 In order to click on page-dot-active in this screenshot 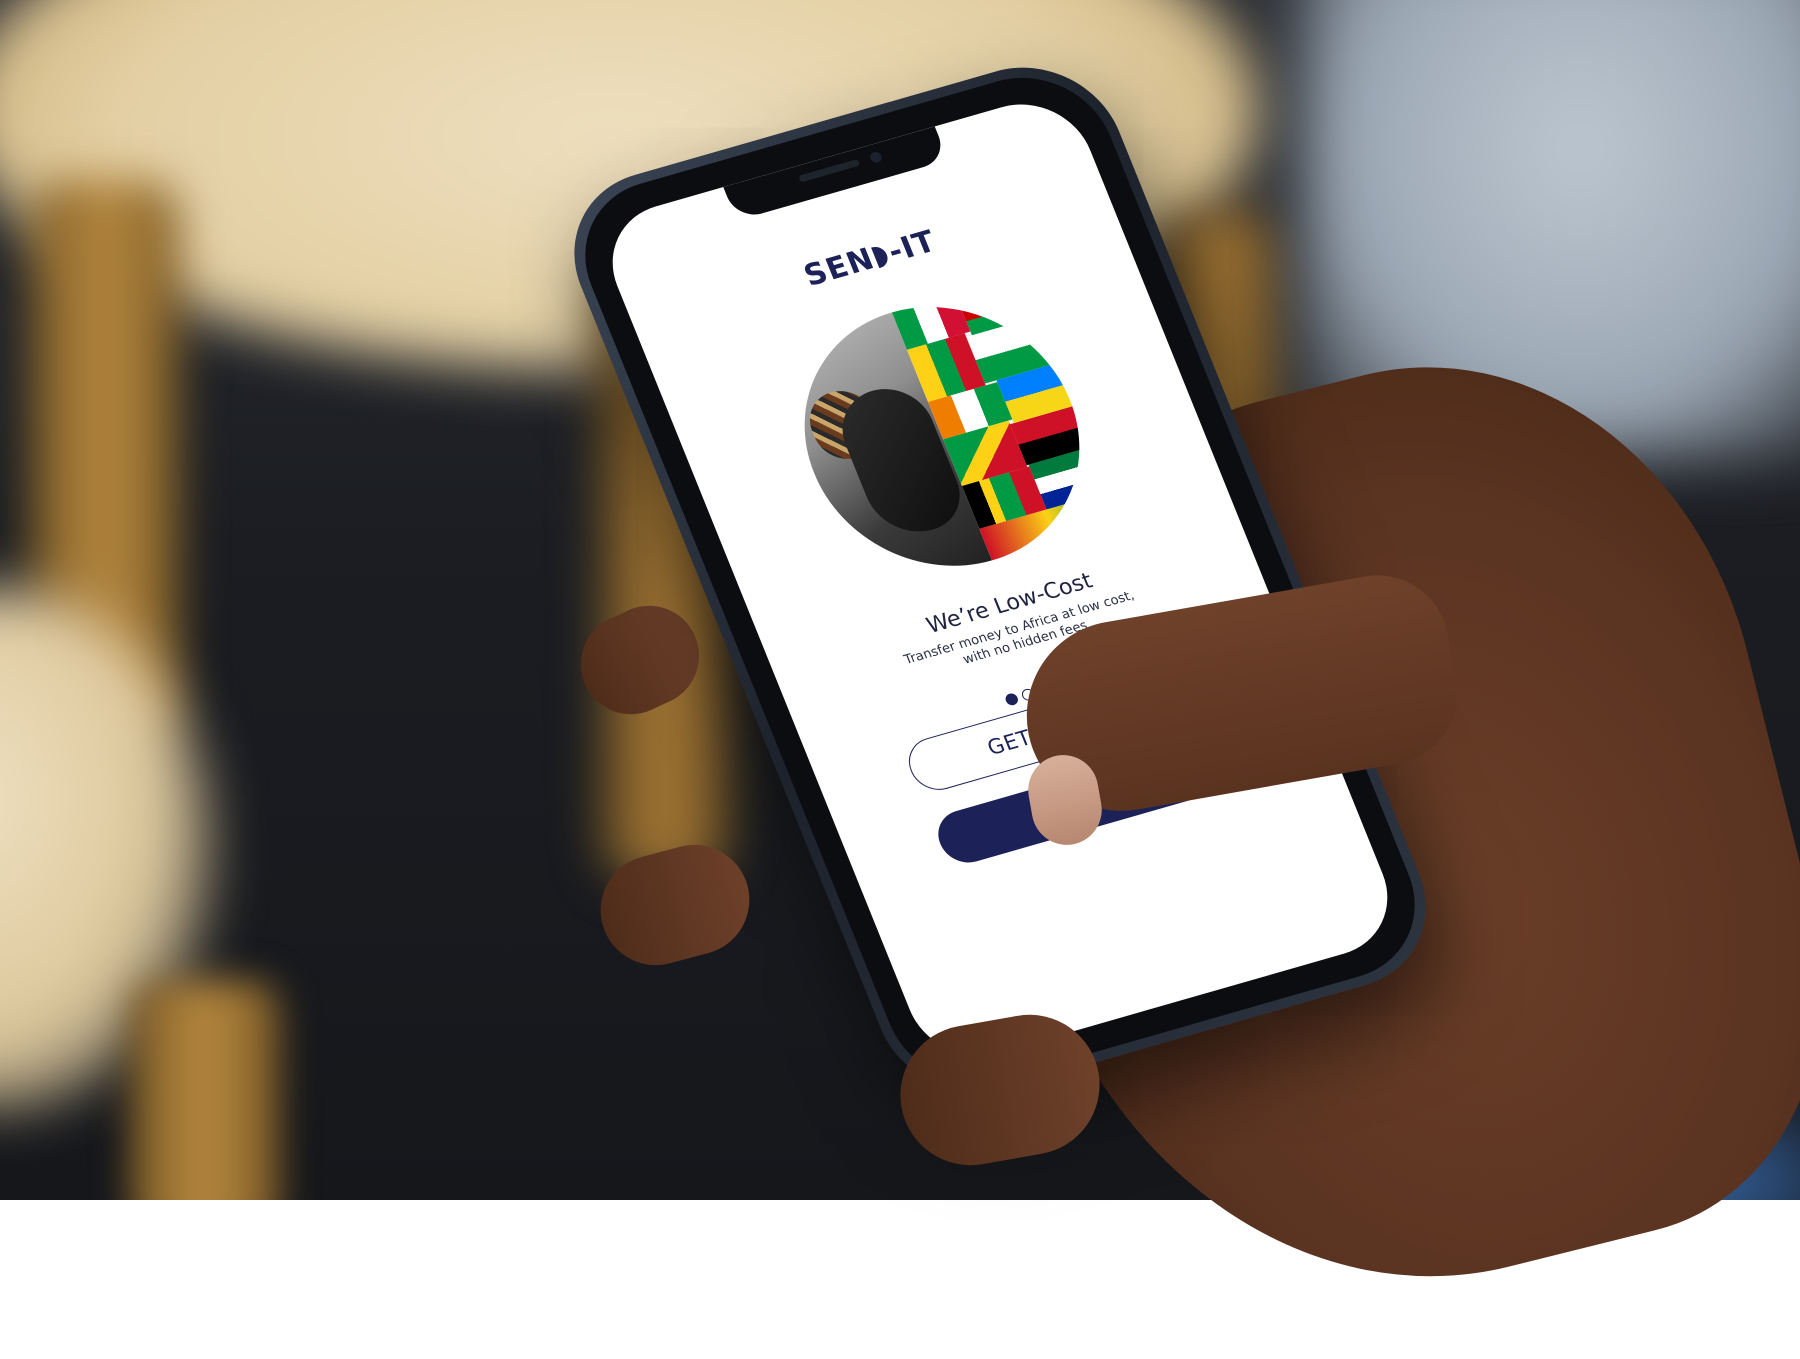, I will do `click(1011, 699)`.